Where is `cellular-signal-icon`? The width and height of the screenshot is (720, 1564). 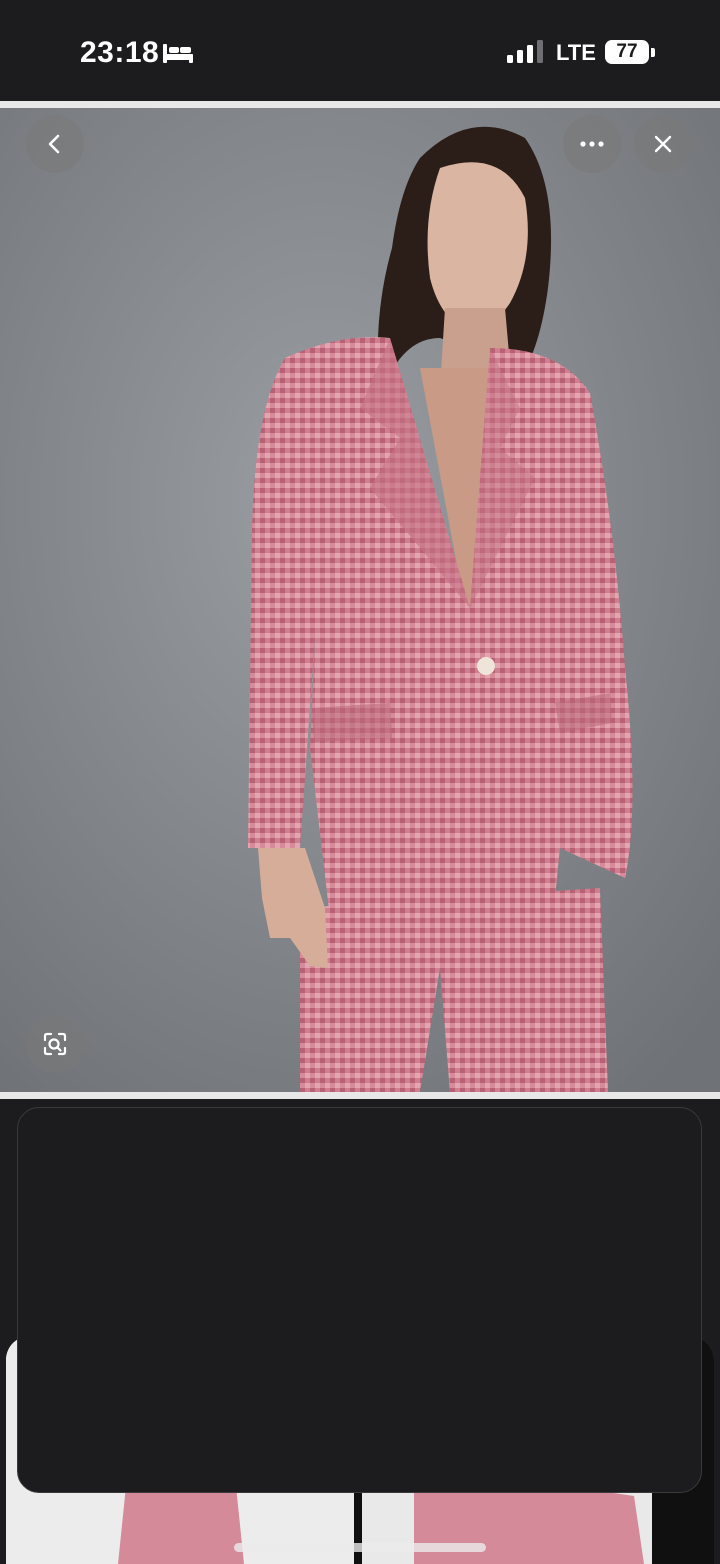
cellular-signal-icon is located at coordinates (525, 51).